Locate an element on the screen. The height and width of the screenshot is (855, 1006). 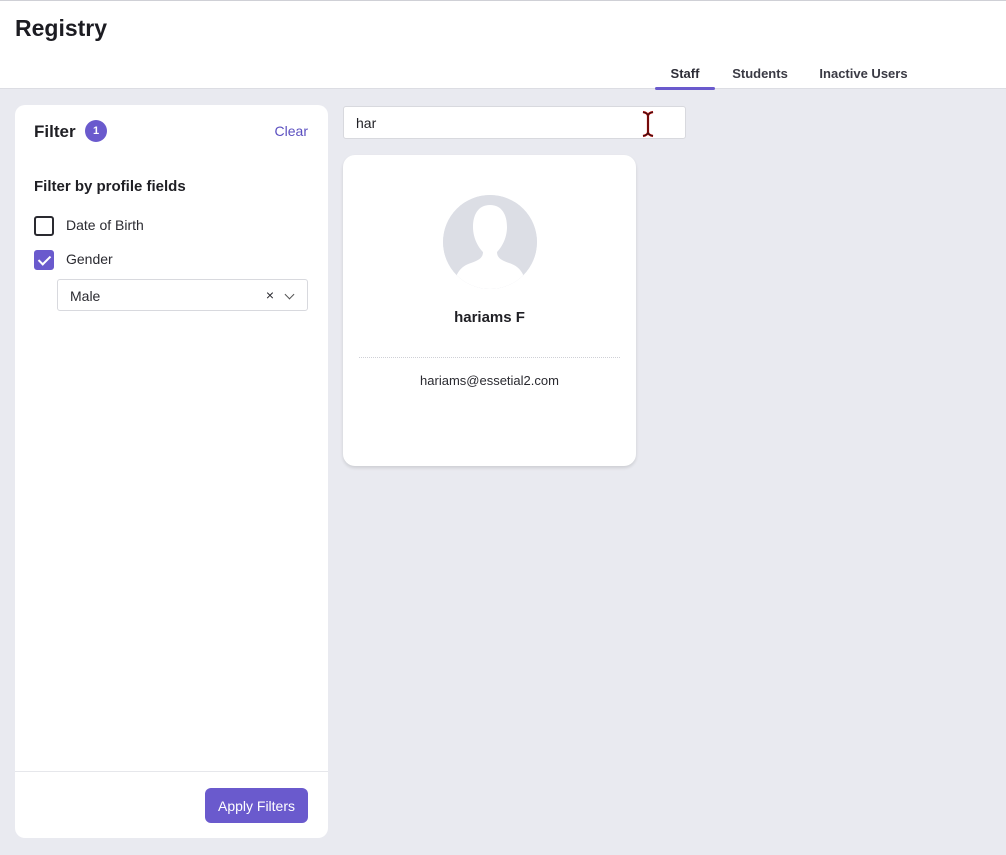
gender-label: Gender is located at coordinates (89, 259).